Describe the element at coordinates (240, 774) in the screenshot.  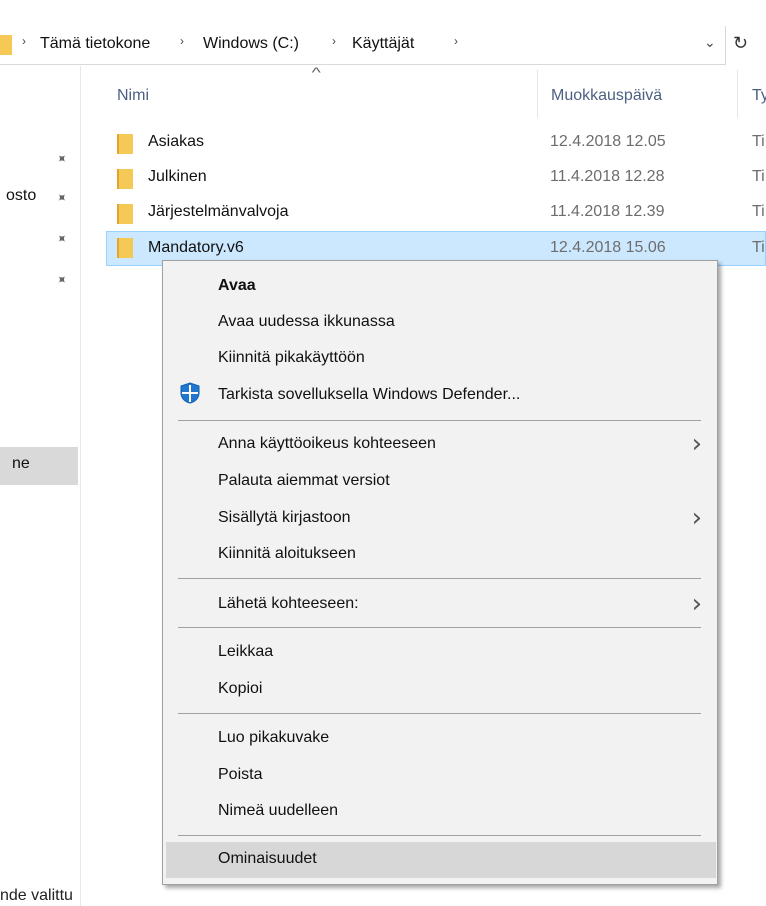
I see `menu-item-label: Poista` at that location.